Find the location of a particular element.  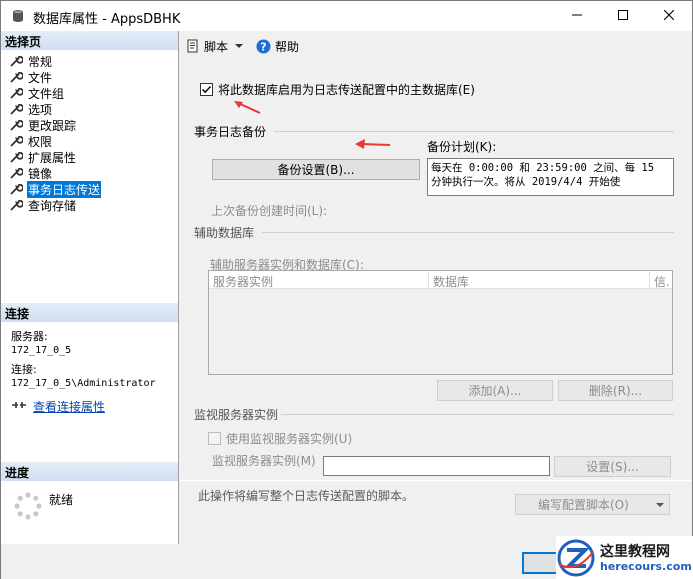

watermark-logo-icon is located at coordinates (576, 558).